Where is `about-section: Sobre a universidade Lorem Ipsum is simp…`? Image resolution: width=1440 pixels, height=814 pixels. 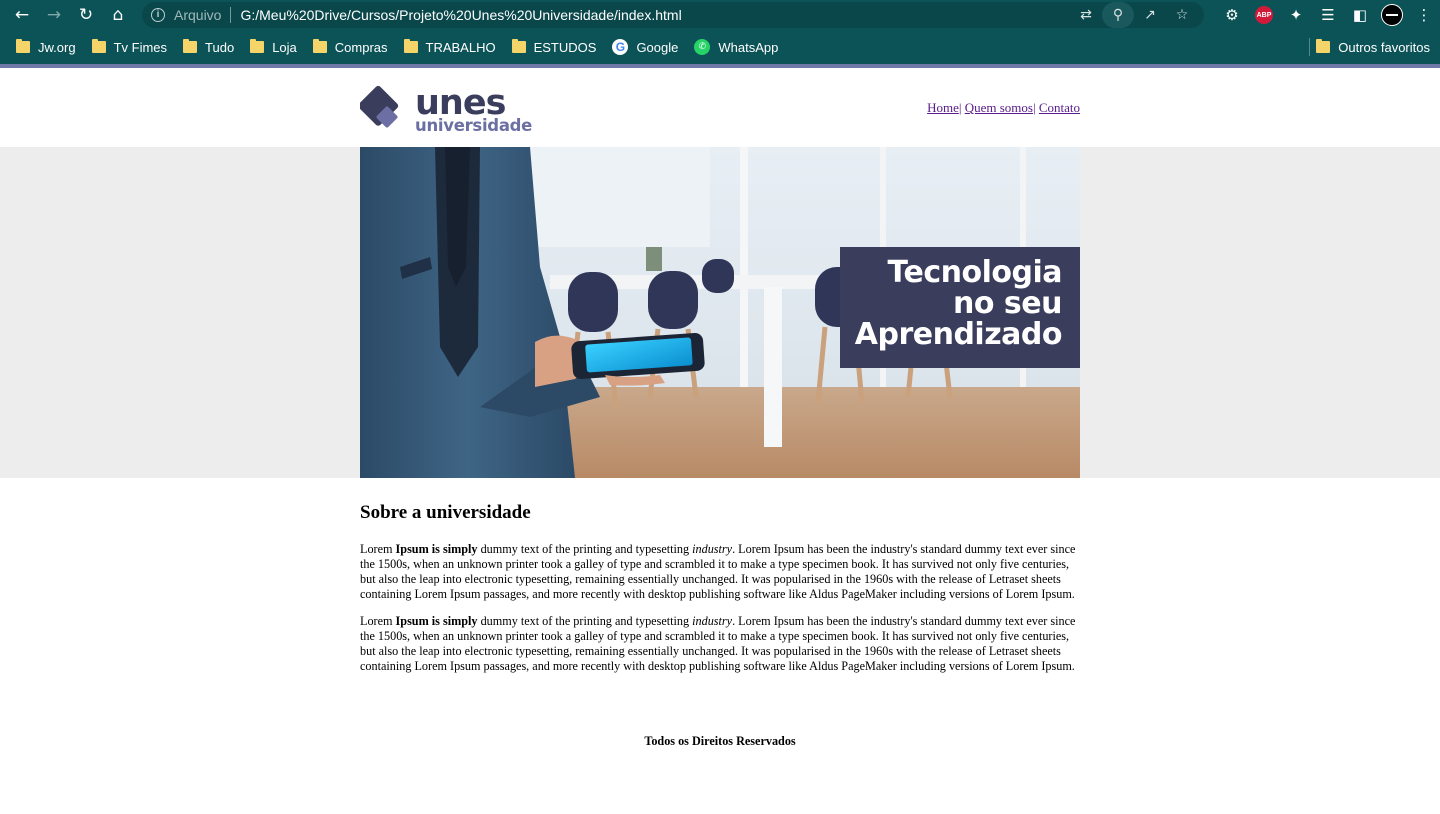 about-section: Sobre a universidade Lorem Ipsum is simp… is located at coordinates (720, 594).